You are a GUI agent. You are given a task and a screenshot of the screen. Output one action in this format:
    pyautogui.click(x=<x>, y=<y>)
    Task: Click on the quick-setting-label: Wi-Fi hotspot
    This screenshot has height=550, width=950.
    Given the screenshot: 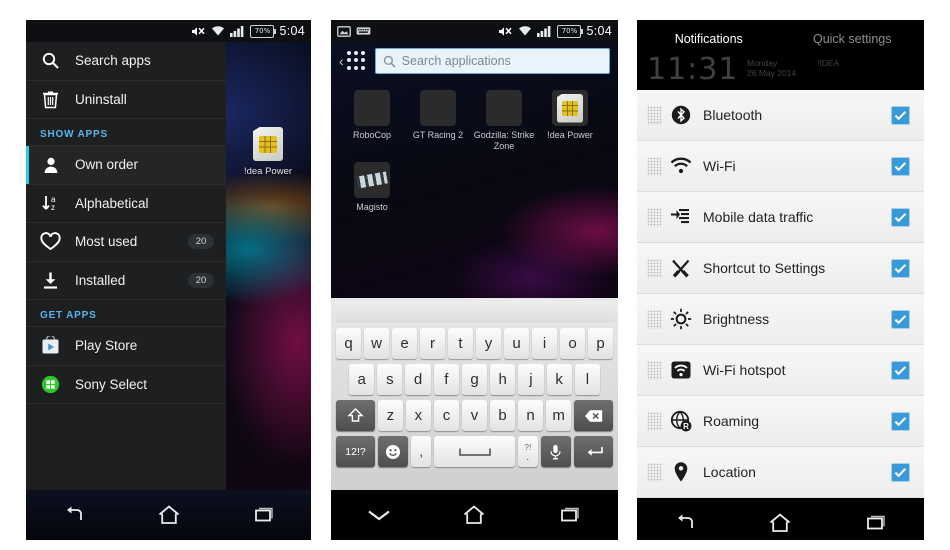 What is the action you would take?
    pyautogui.click(x=744, y=370)
    